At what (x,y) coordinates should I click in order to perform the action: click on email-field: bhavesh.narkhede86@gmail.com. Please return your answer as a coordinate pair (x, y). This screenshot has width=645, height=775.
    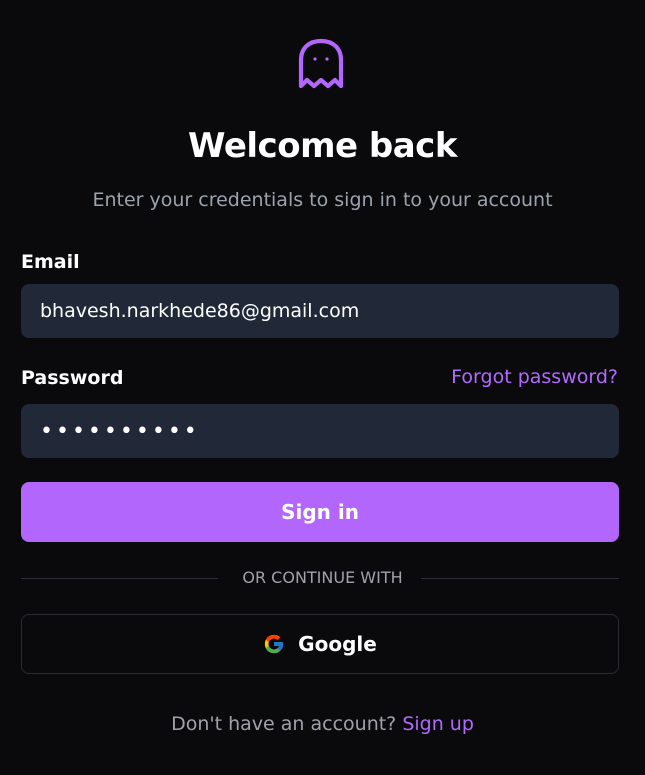
    Looking at the image, I should click on (320, 311).